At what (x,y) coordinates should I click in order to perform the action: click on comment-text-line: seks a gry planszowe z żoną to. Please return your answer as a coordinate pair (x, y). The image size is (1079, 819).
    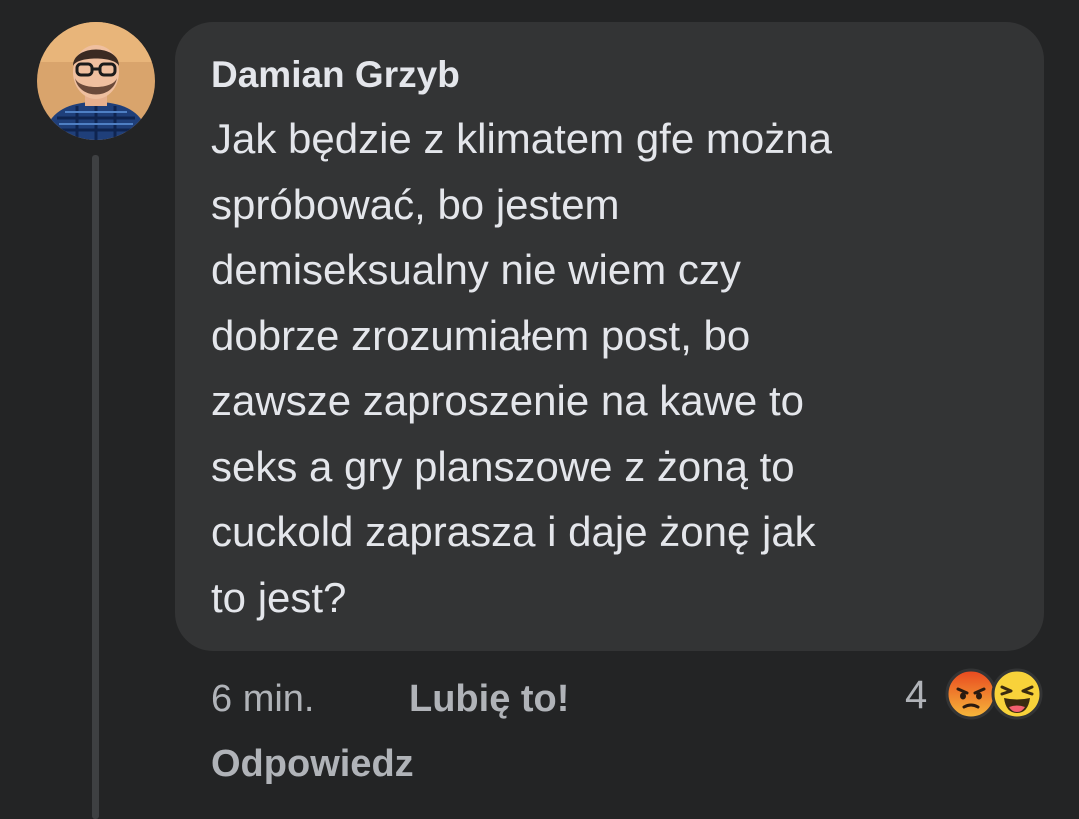
    Looking at the image, I should click on (503, 466).